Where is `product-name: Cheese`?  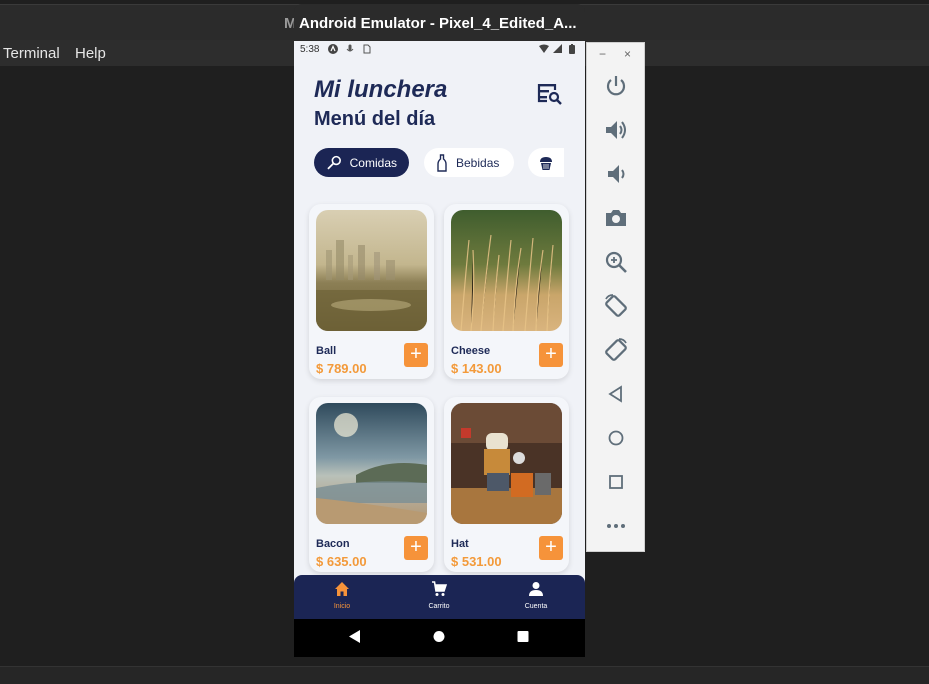 product-name: Cheese is located at coordinates (471, 351).